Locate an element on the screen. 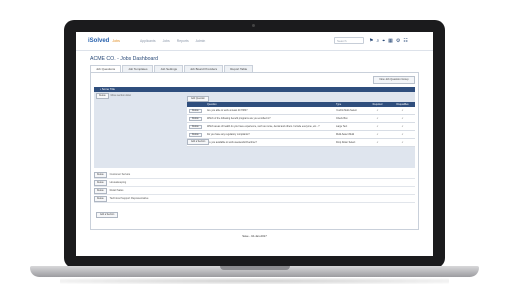  move-section-link: Move section down is located at coordinates (121, 96).